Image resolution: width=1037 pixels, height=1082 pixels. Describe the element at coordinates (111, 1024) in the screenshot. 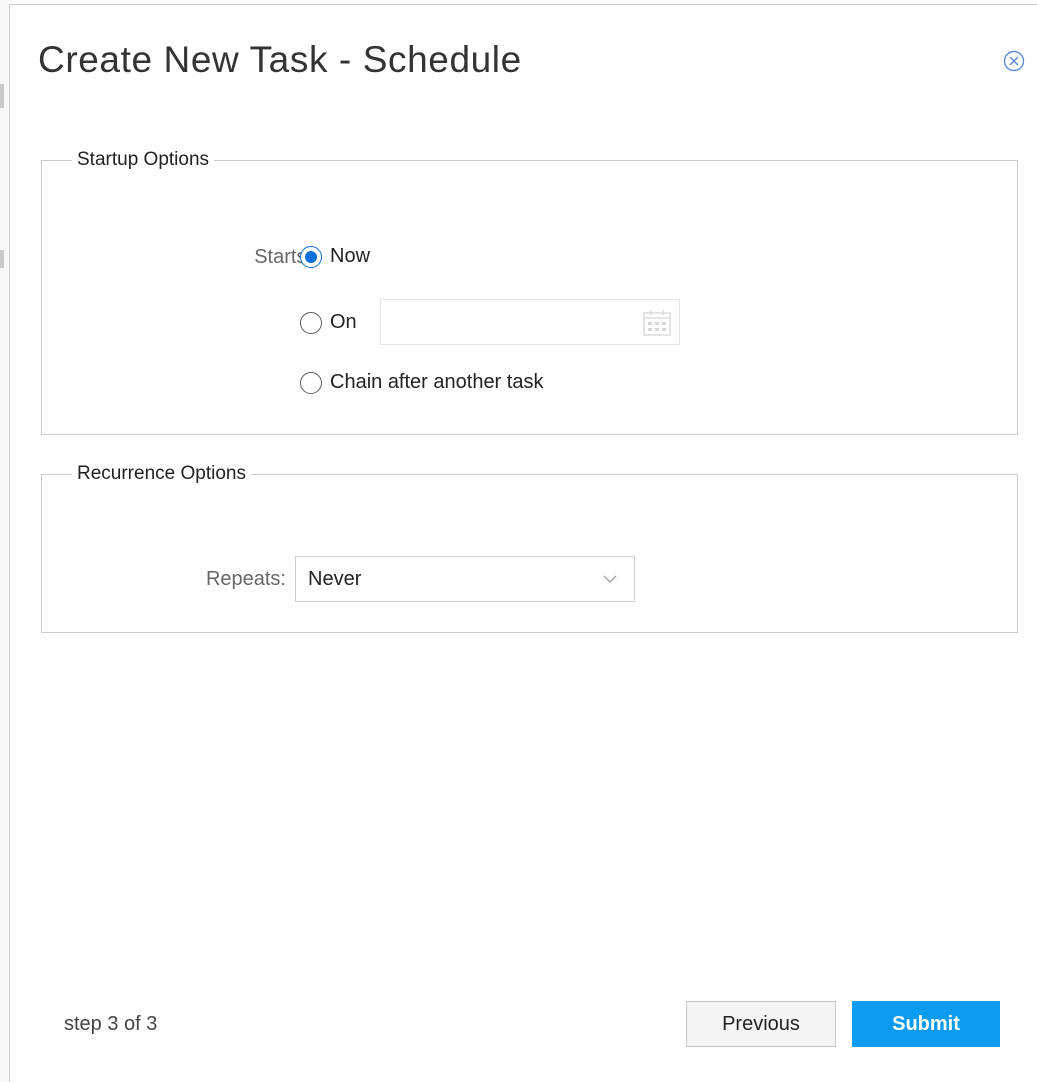

I see `step-indicator: step 3 of 3` at that location.